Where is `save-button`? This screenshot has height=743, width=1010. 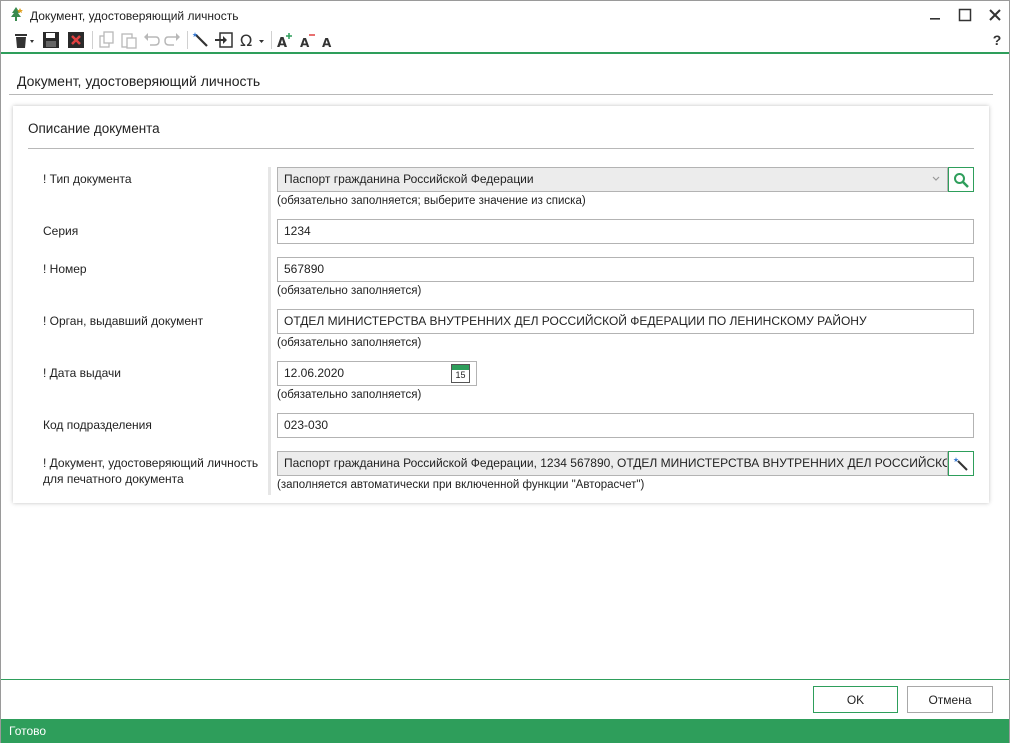 save-button is located at coordinates (51, 40).